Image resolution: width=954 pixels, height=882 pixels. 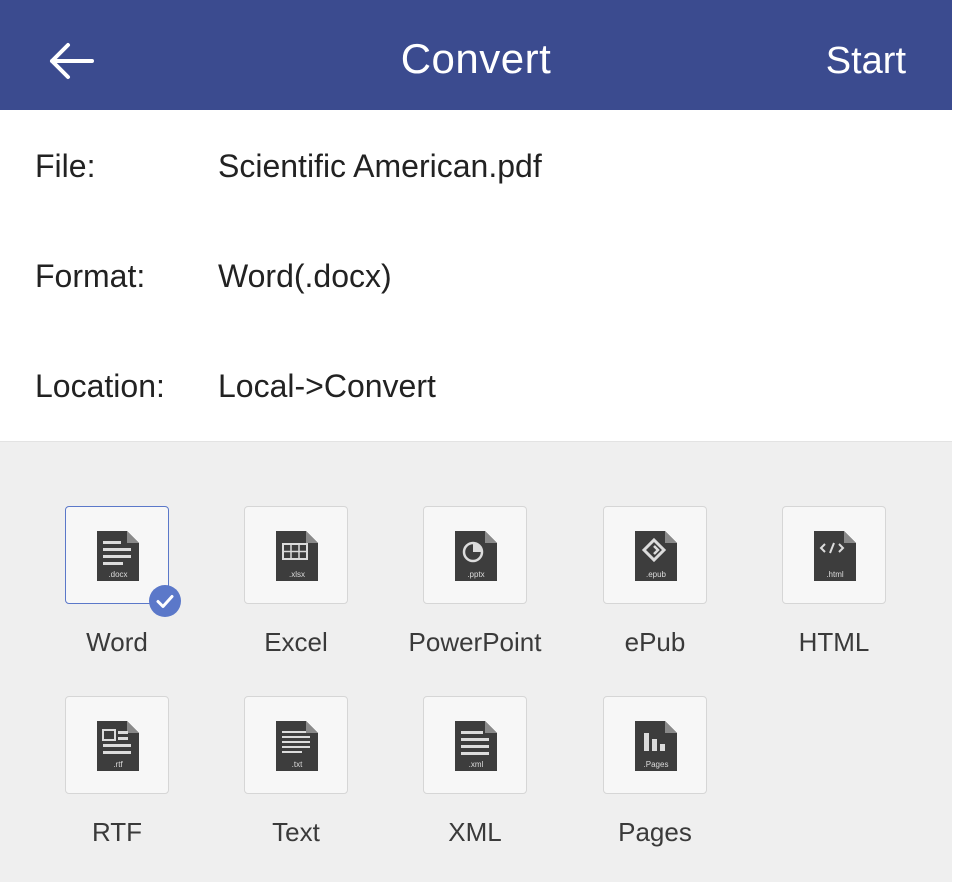 I want to click on format-option-powerpoint: .pptx PowerPoint, so click(x=478, y=591).